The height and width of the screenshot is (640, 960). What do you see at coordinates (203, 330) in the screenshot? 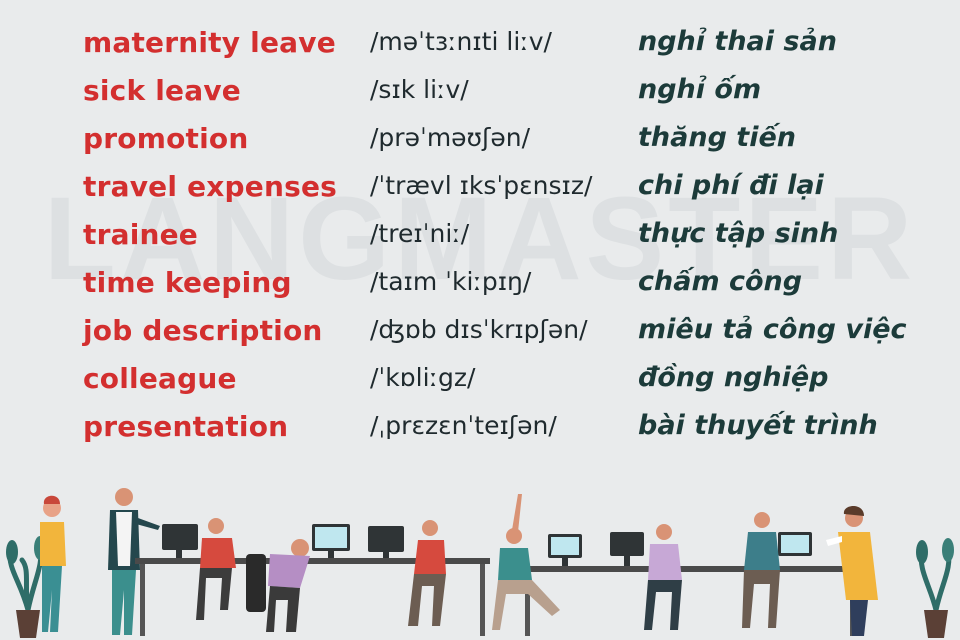
I see `vocab-term: job description` at bounding box center [203, 330].